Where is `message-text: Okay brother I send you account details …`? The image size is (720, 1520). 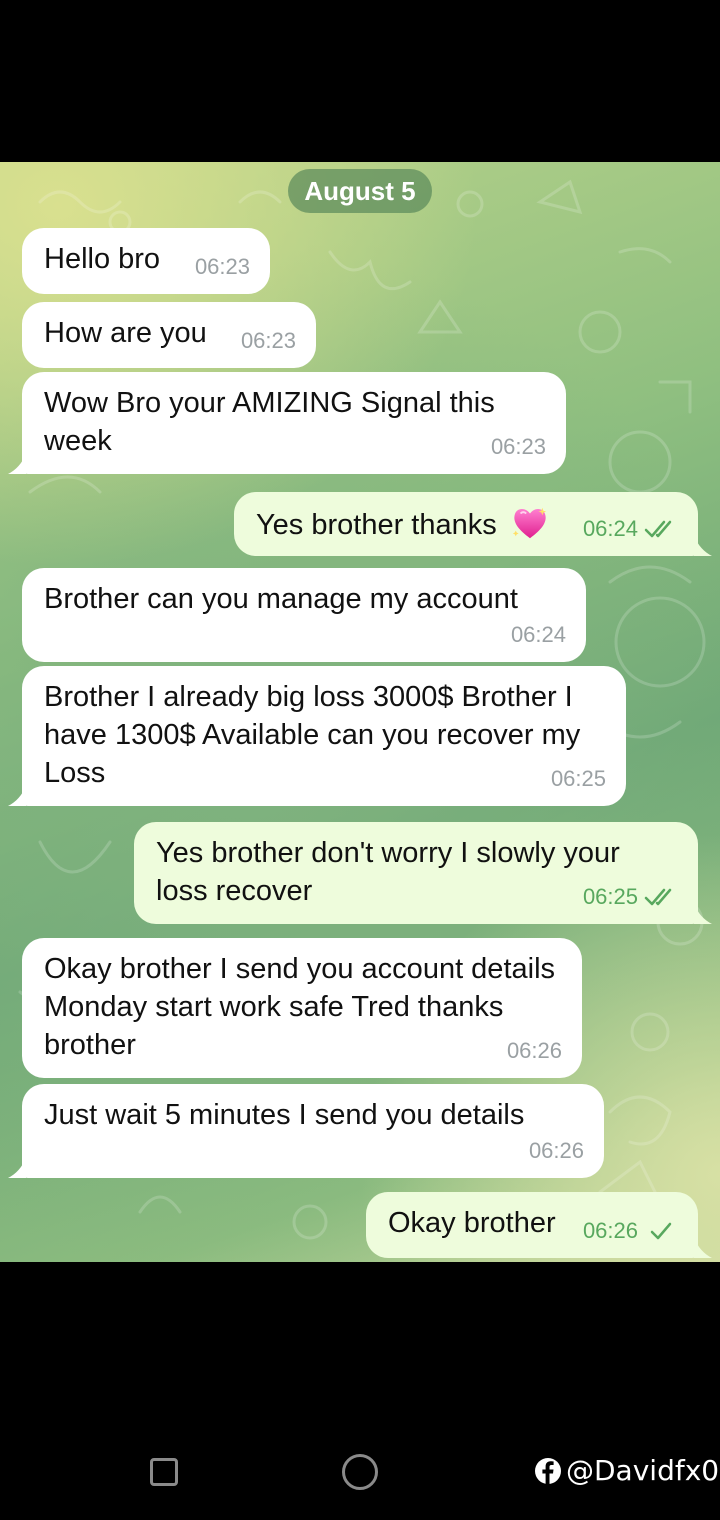
message-text: Okay brother I send you account details … is located at coordinates (300, 1007).